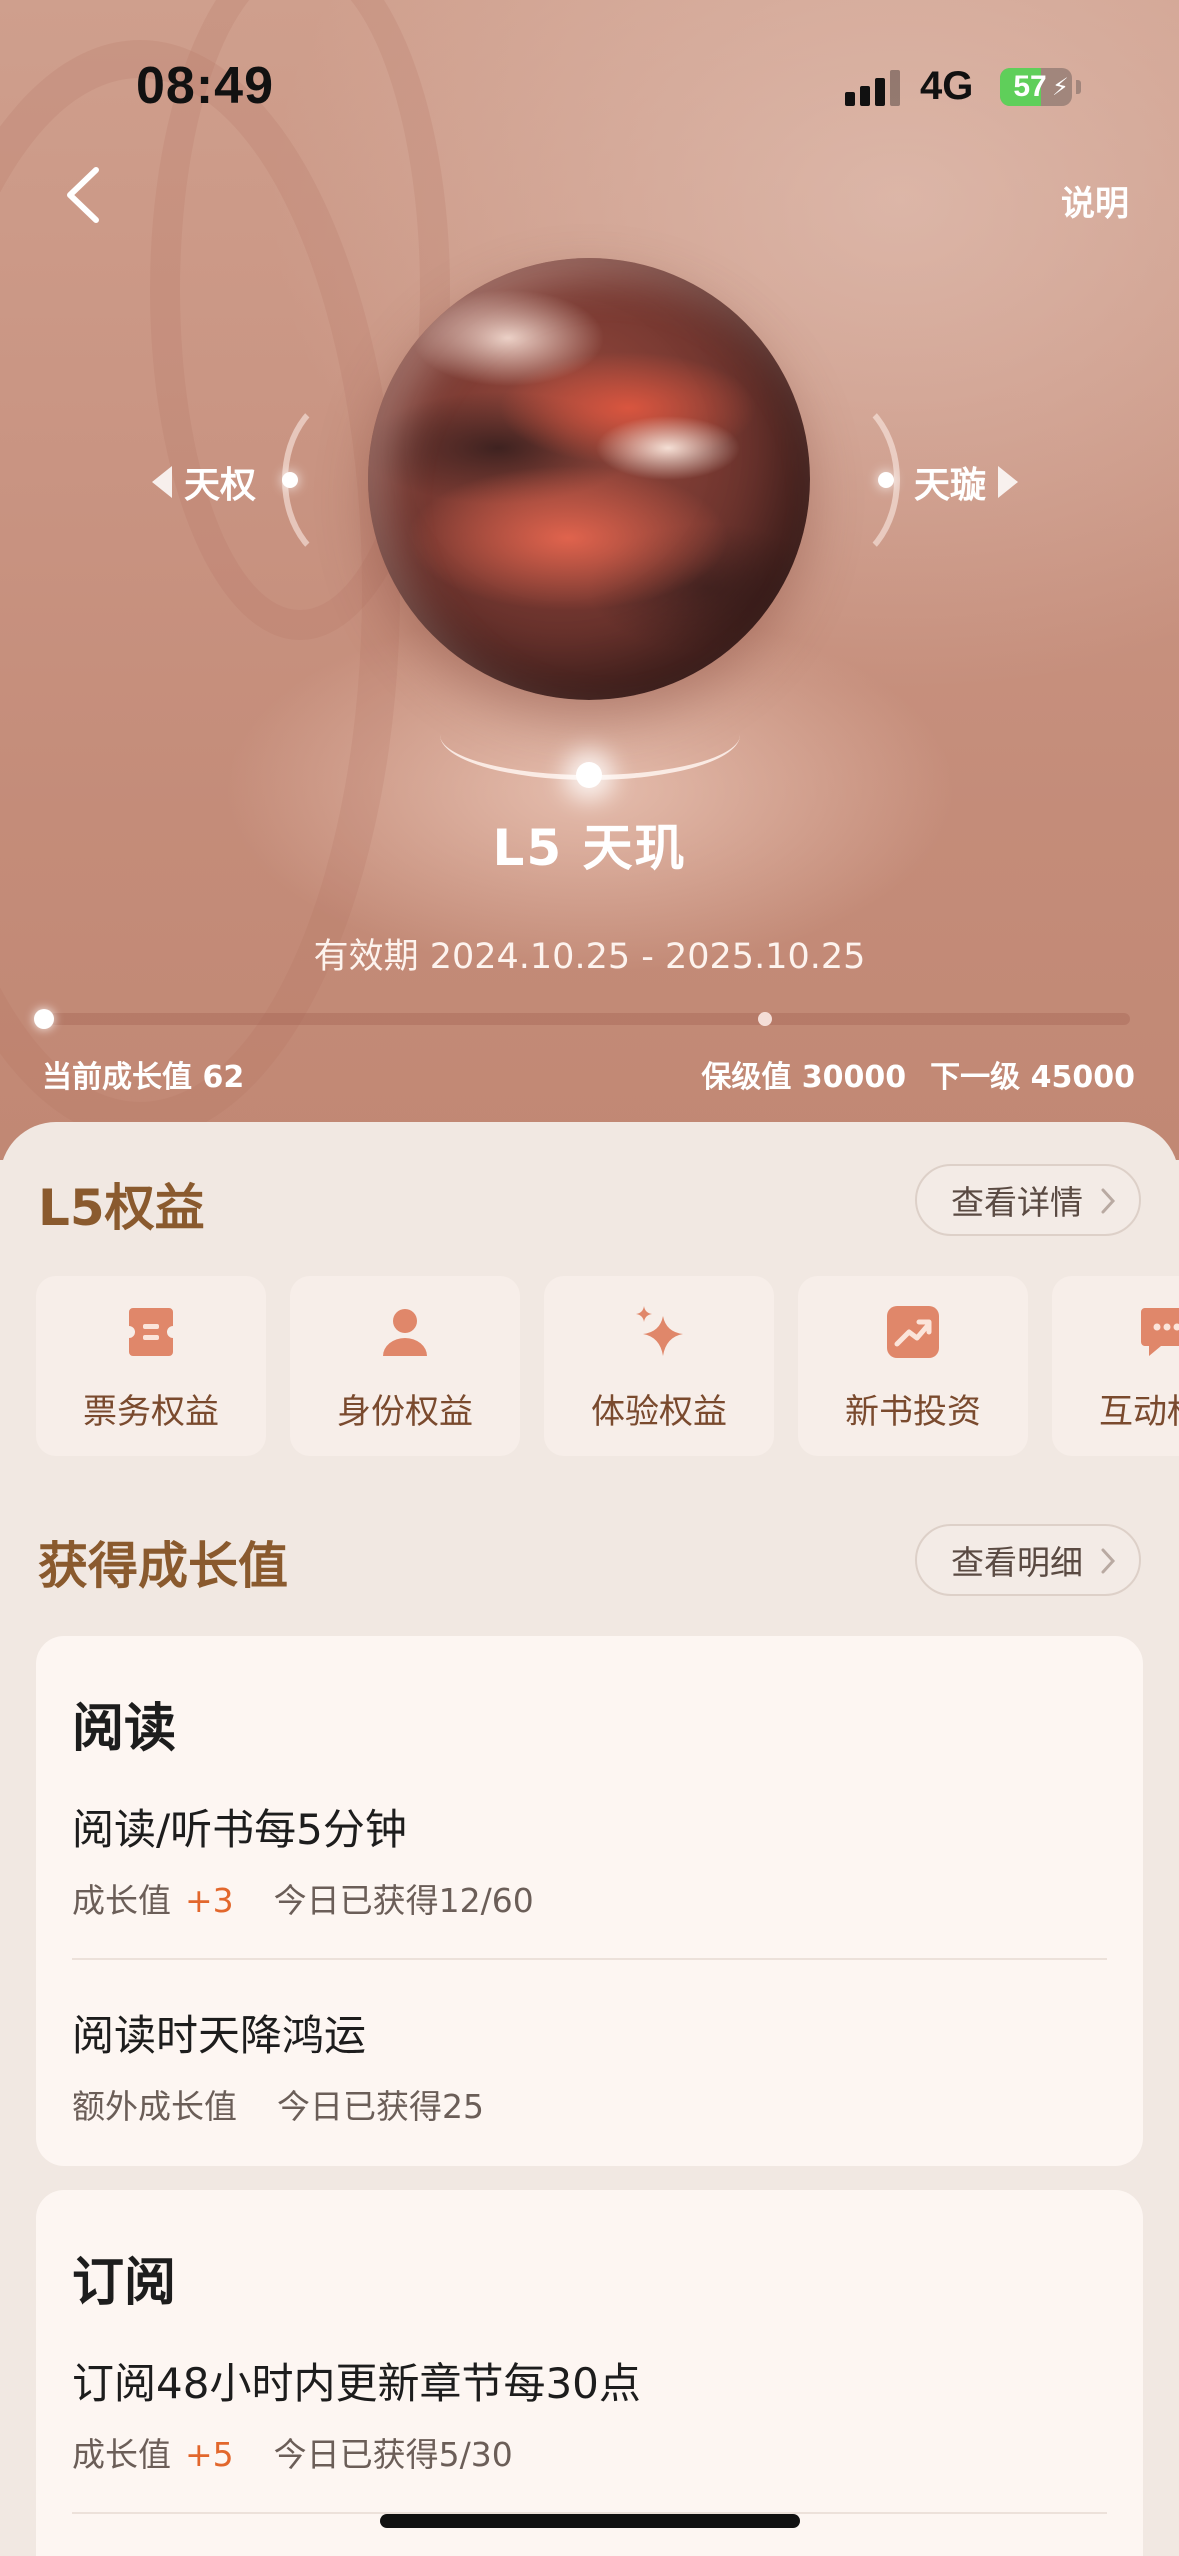 This screenshot has height=2556, width=1179. Describe the element at coordinates (947, 86) in the screenshot. I see `network-type: 4G` at that location.